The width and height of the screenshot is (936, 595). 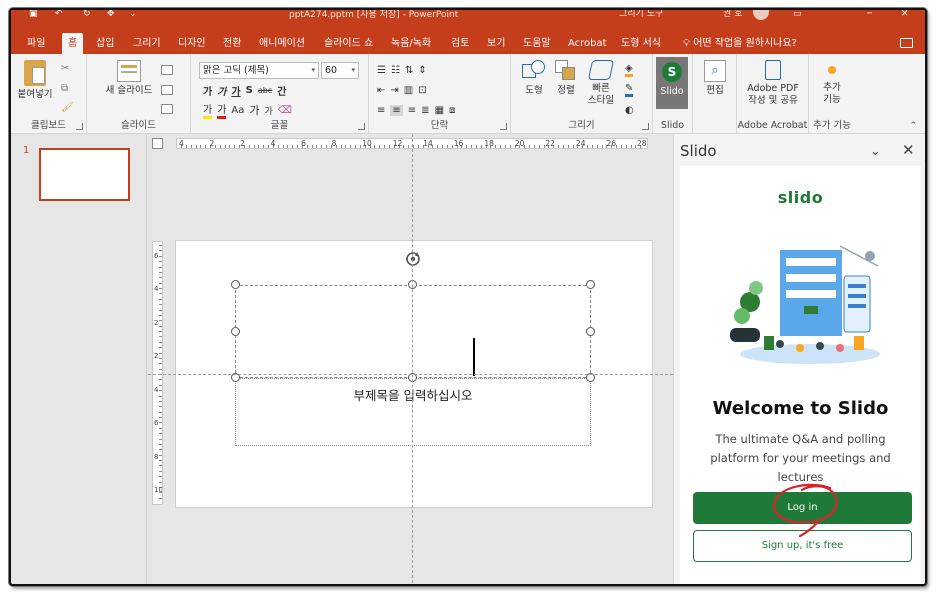 What do you see at coordinates (394, 90) in the screenshot?
I see `increase-indent-icon: ⇥` at bounding box center [394, 90].